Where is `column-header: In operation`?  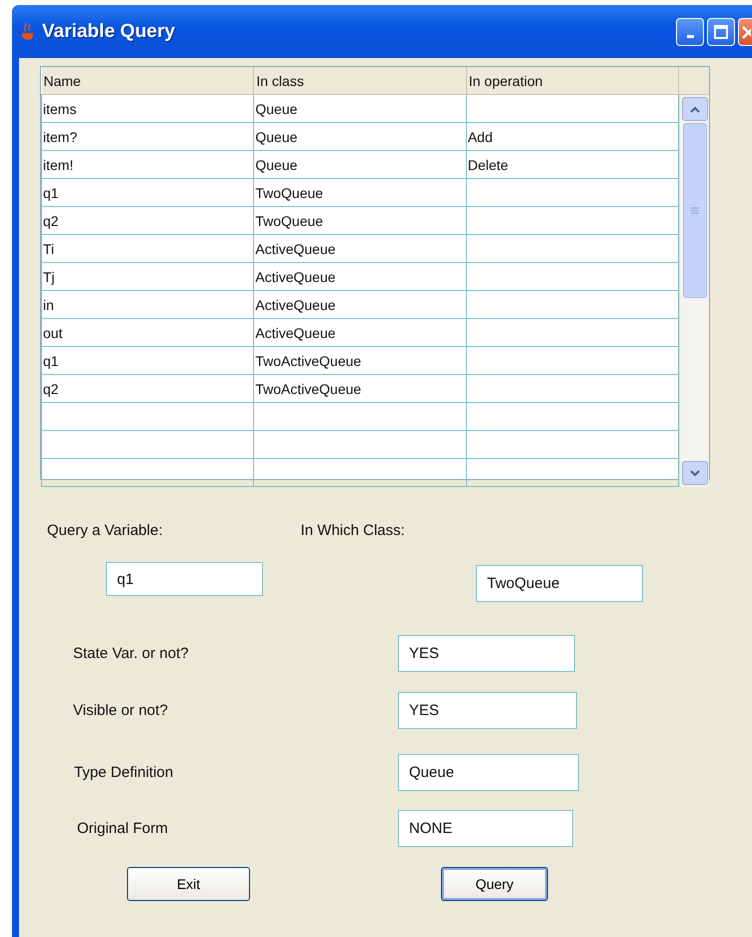
column-header: In operation is located at coordinates (572, 80).